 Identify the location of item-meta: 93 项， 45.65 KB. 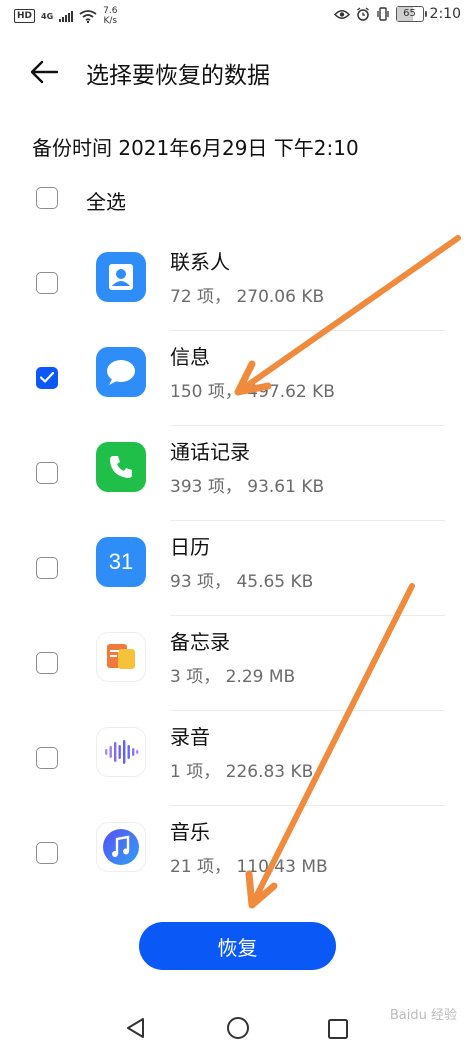
(242, 582).